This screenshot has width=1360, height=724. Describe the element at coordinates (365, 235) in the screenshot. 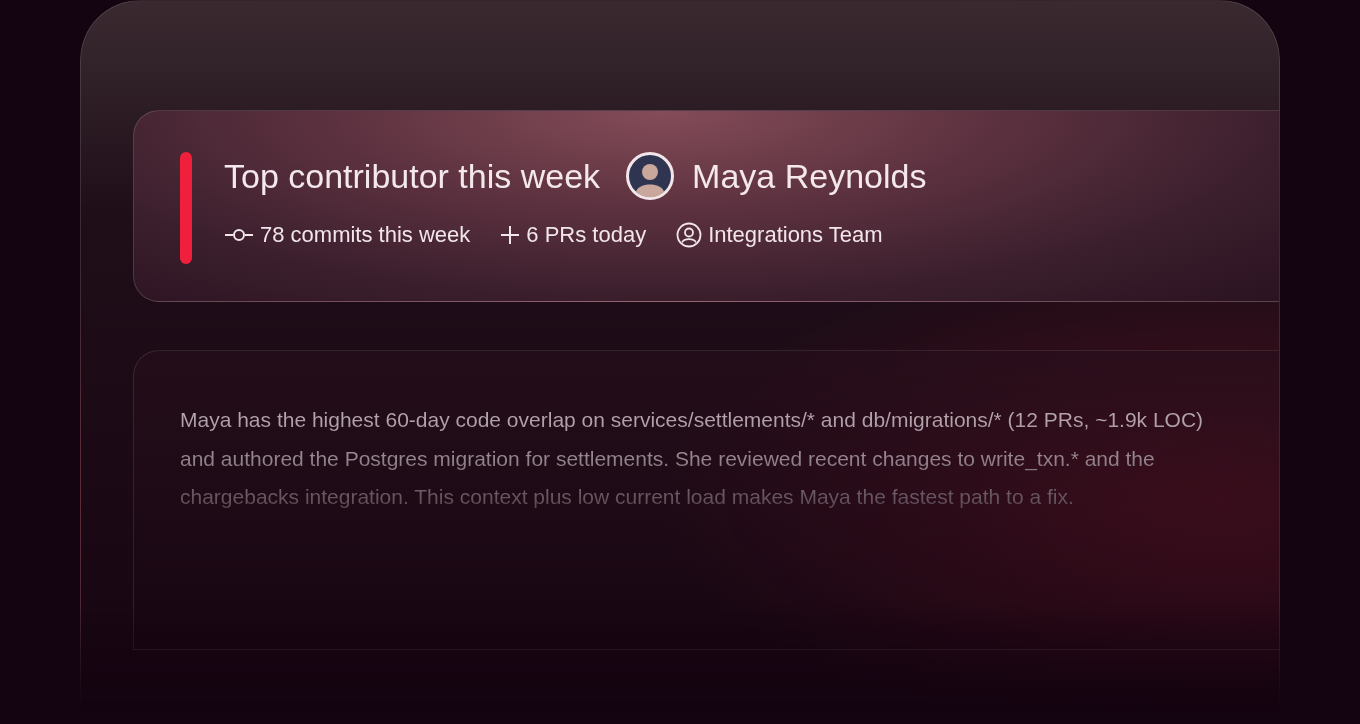

I see `stat-label: 78 commits this week` at that location.